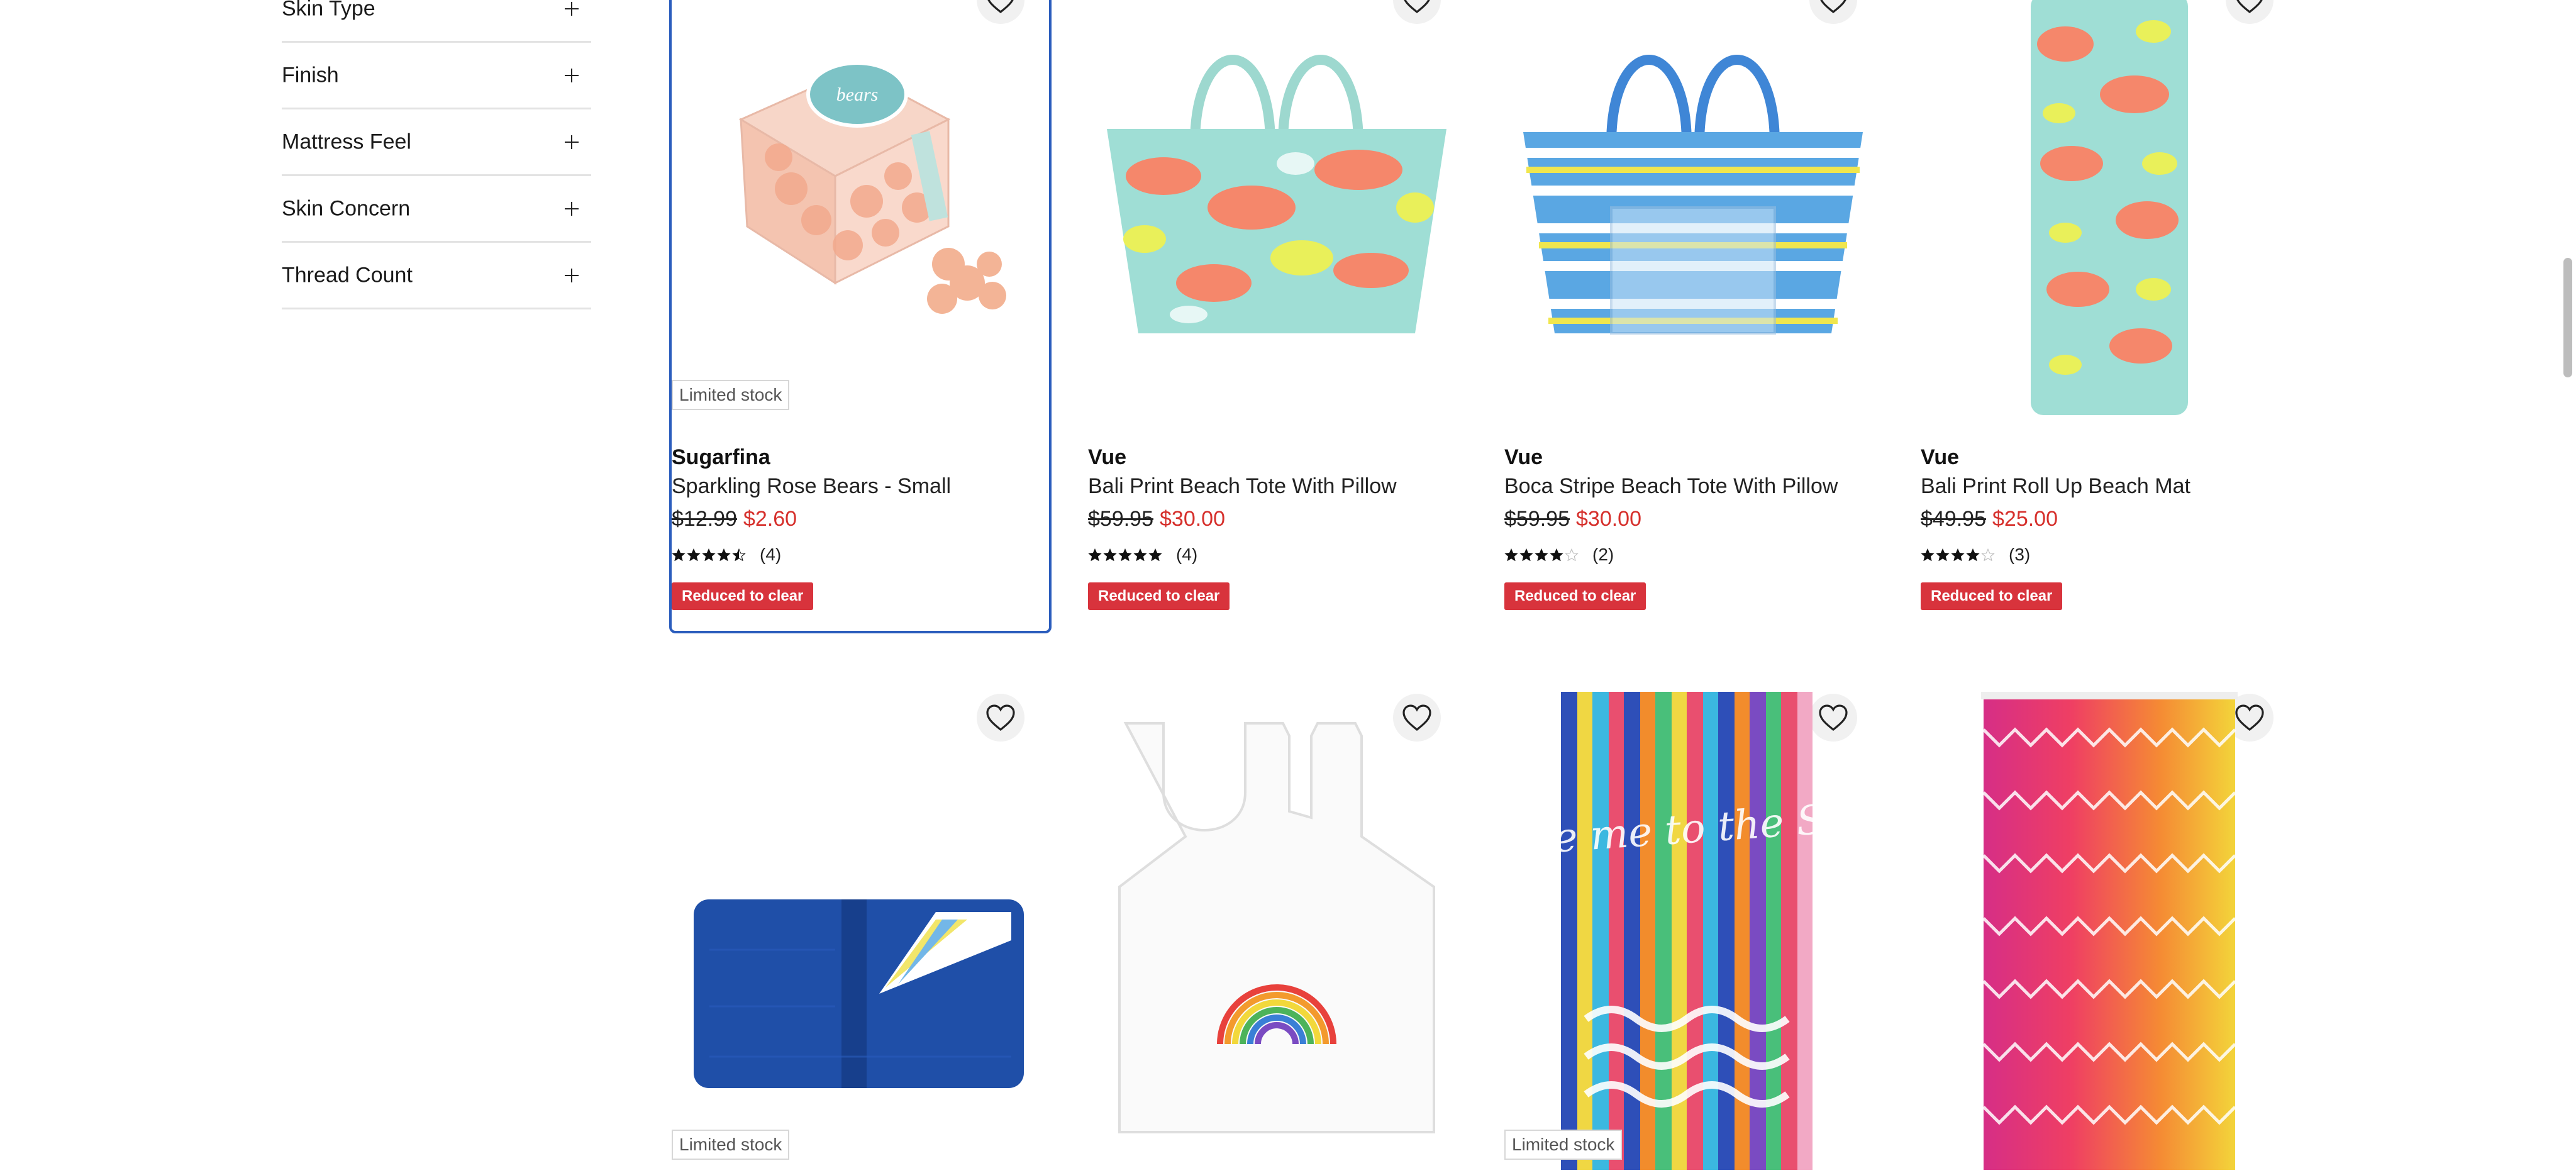 Image resolution: width=2576 pixels, height=1173 pixels. What do you see at coordinates (1192, 519) in the screenshot?
I see `sale-price: $30.00` at bounding box center [1192, 519].